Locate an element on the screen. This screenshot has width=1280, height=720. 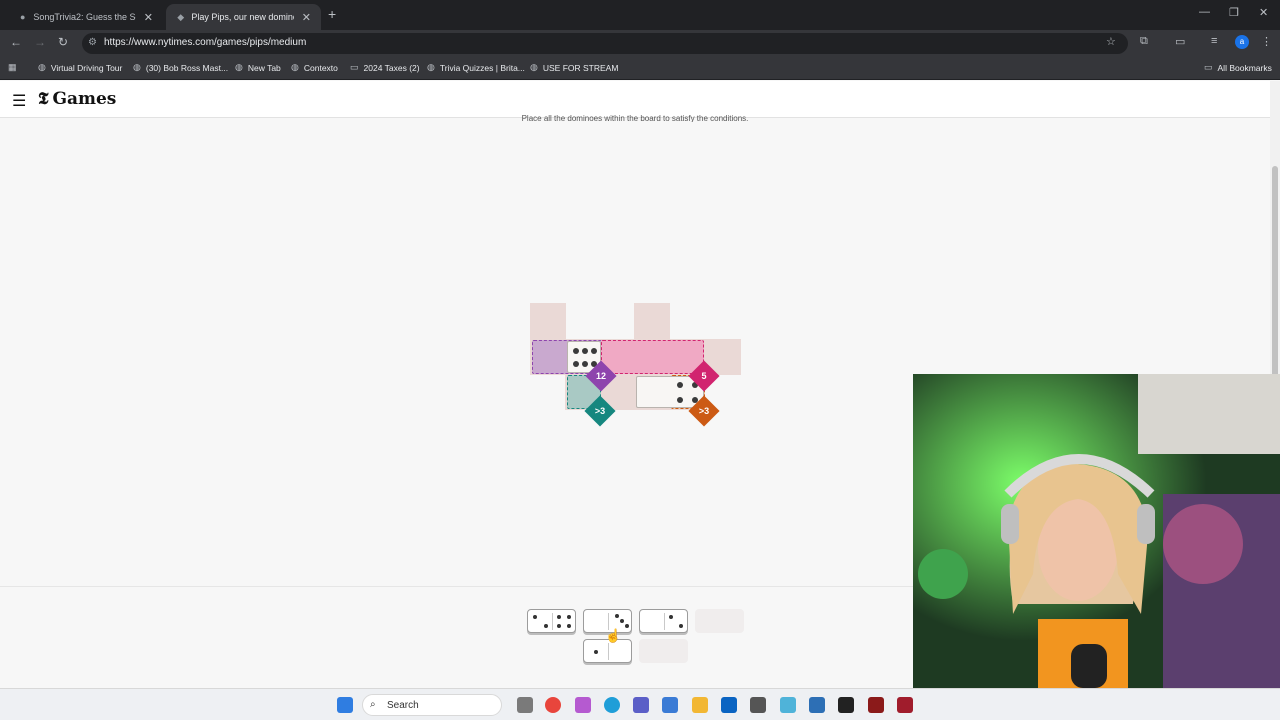
nyt-games-logo: 𝕿 Games is located at coordinates (77, 99).